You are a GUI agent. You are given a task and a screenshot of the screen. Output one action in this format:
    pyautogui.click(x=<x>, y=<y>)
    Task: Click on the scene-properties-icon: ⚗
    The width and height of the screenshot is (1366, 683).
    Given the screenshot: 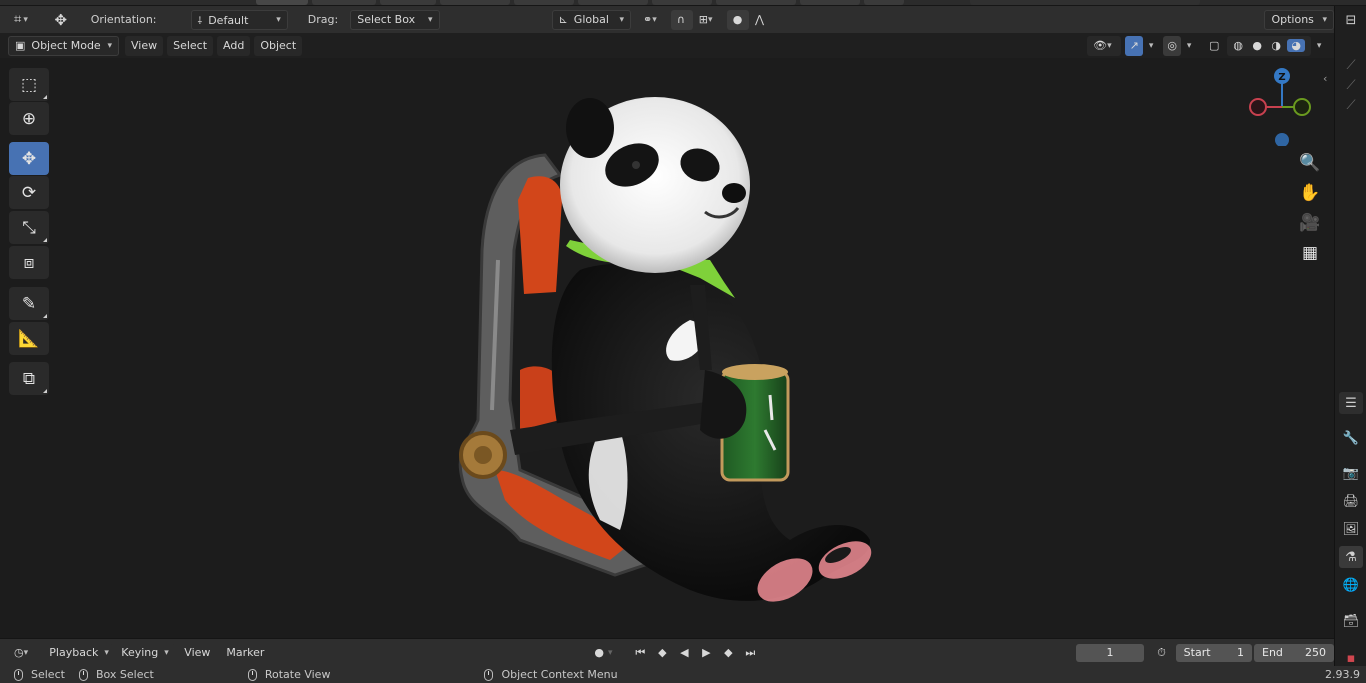 What is the action you would take?
    pyautogui.click(x=1351, y=557)
    